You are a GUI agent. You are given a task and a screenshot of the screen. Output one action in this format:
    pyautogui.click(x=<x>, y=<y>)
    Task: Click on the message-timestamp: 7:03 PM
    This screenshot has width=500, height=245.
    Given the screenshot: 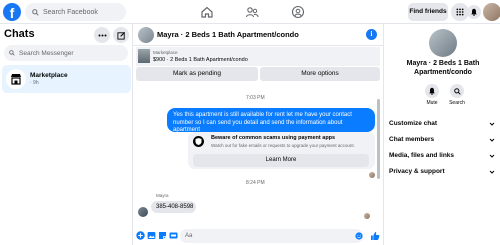 What is the action you would take?
    pyautogui.click(x=255, y=98)
    